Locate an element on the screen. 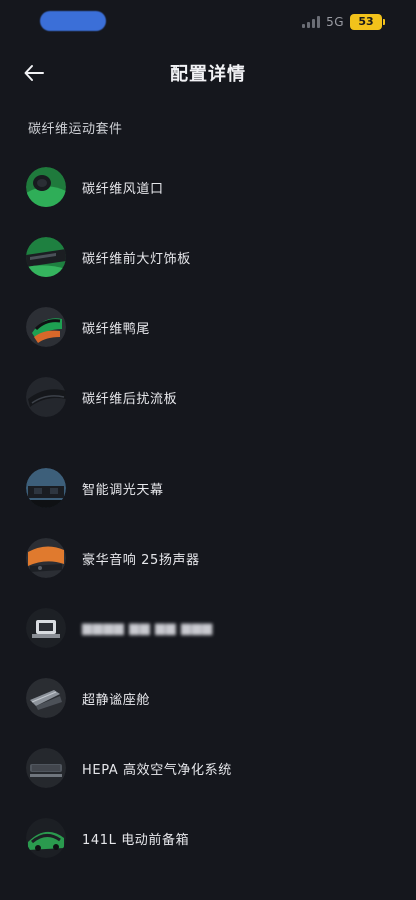 The height and width of the screenshot is (900, 416). list-item: 碳纤维后扰流板 is located at coordinates (208, 397).